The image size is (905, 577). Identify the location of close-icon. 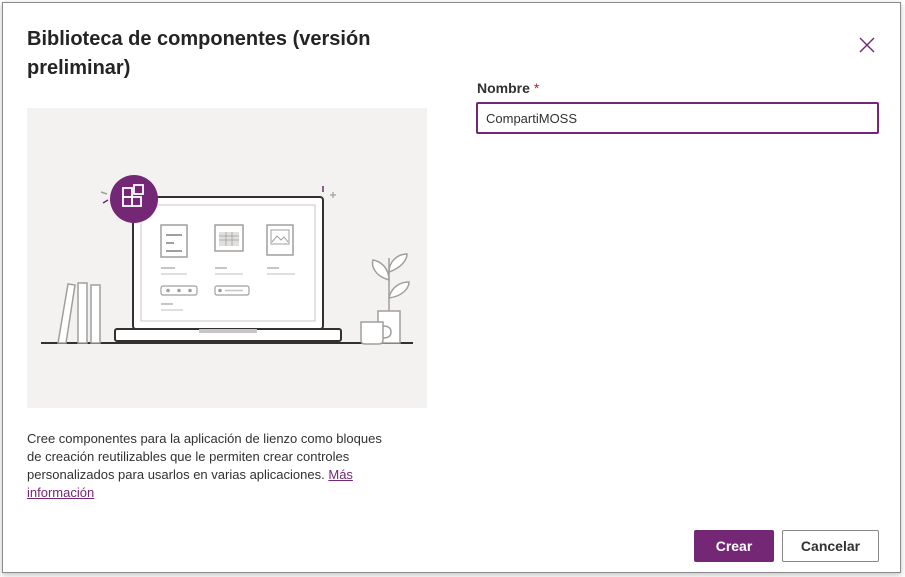
(867, 45).